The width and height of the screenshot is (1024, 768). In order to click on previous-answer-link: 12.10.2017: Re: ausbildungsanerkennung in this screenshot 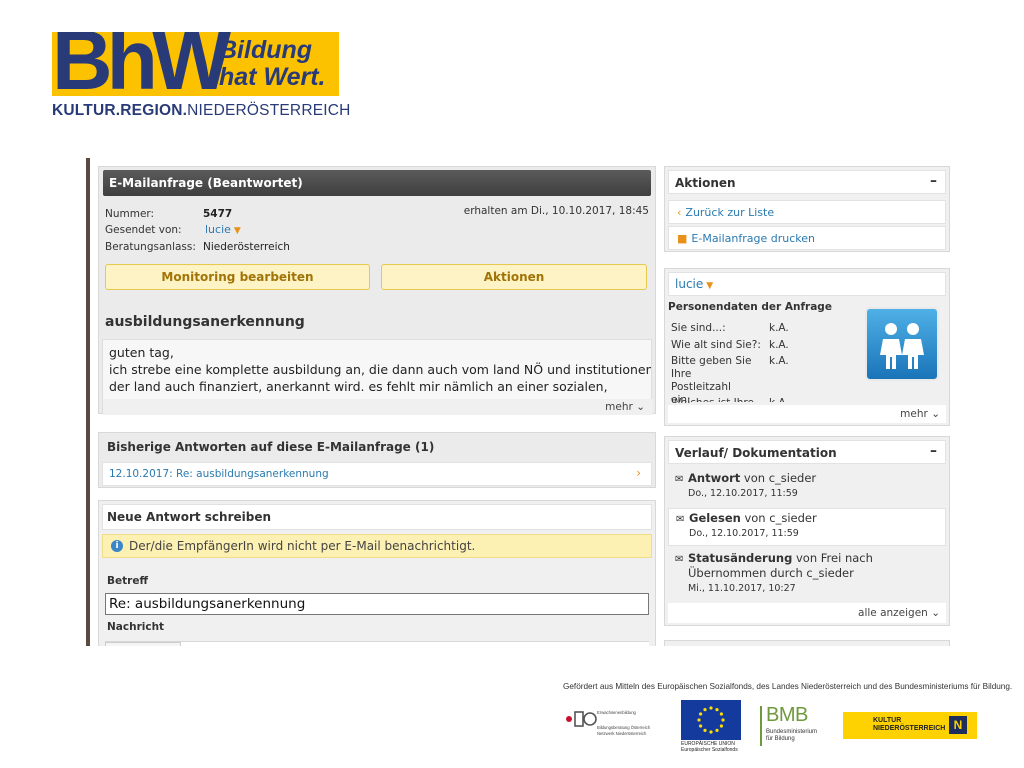, I will do `click(219, 474)`.